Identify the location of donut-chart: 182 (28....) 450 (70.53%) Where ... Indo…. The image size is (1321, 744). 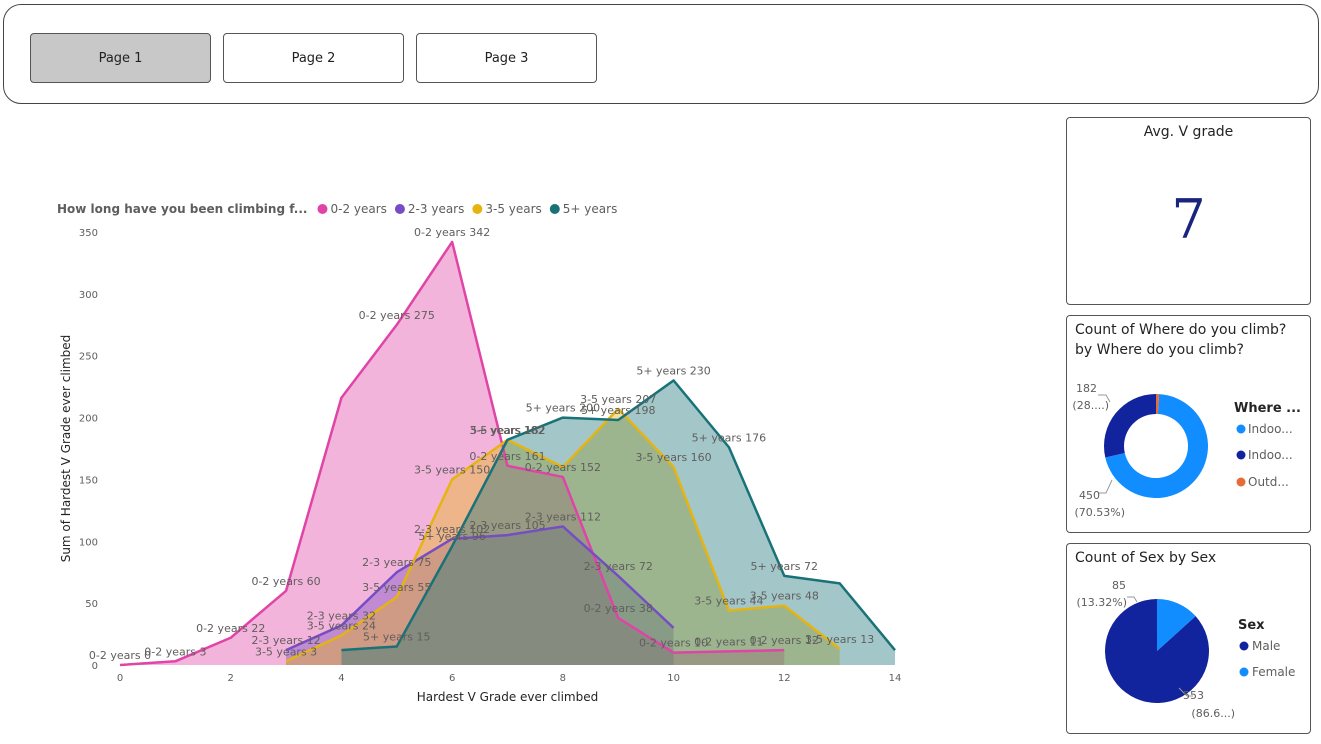
(1186, 450).